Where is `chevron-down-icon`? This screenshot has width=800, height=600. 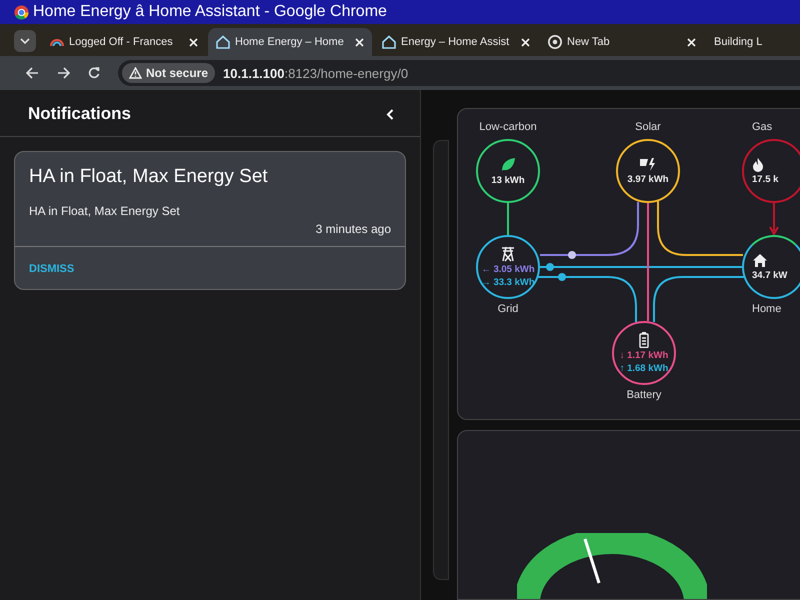 chevron-down-icon is located at coordinates (25, 41).